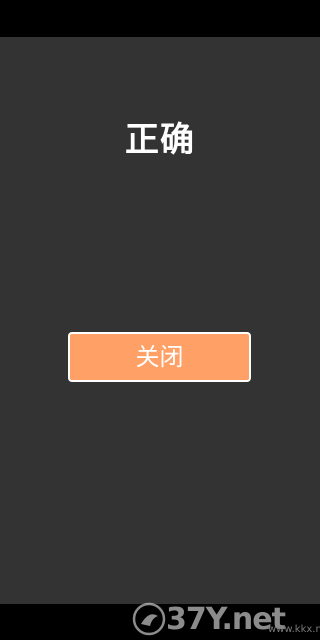 This screenshot has height=640, width=320. I want to click on watermark-logo-icon, so click(149, 619).